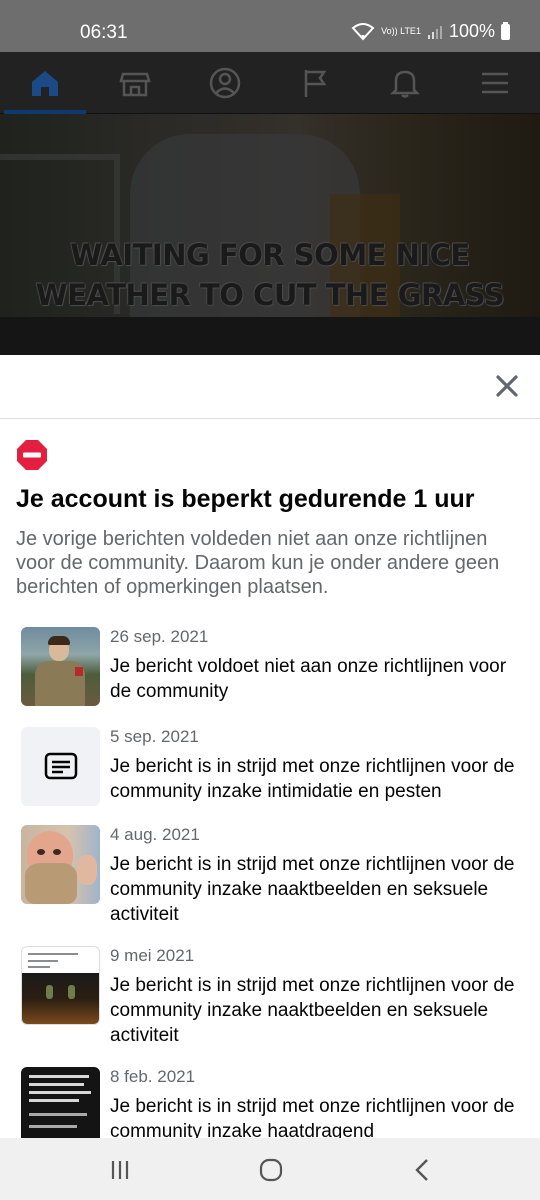 Image resolution: width=540 pixels, height=1200 pixels. I want to click on status-indicators: Vo)) LTE1 100%, so click(430, 31).